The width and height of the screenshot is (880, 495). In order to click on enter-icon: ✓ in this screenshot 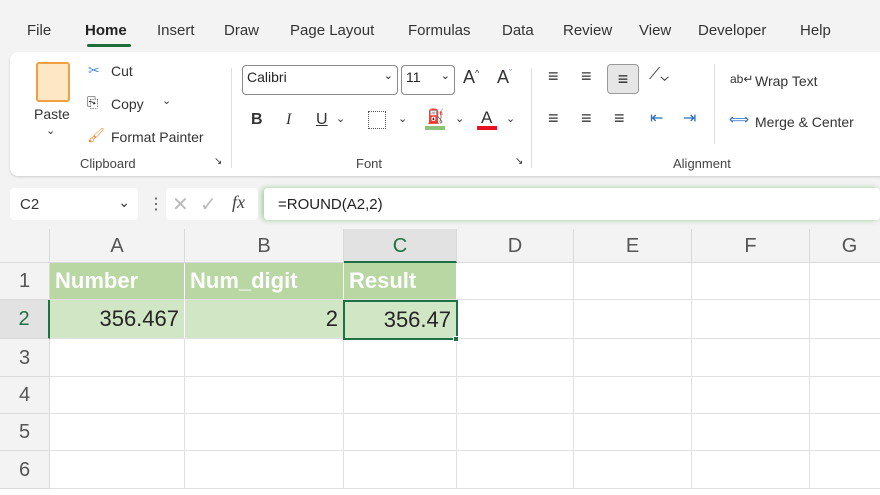, I will do `click(208, 204)`.